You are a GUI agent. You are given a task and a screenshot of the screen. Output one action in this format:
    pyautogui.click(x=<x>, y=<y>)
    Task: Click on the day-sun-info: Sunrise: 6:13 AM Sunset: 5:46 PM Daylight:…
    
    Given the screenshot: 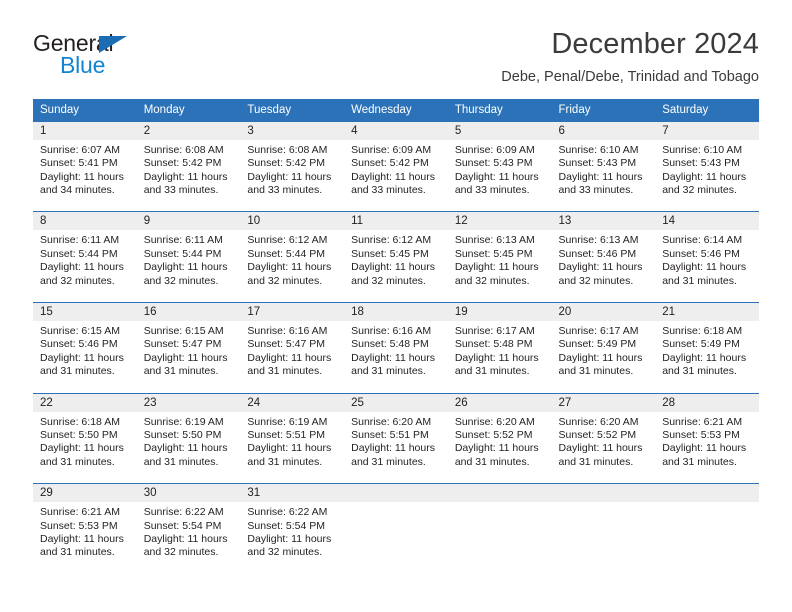 What is the action you would take?
    pyautogui.click(x=604, y=259)
    